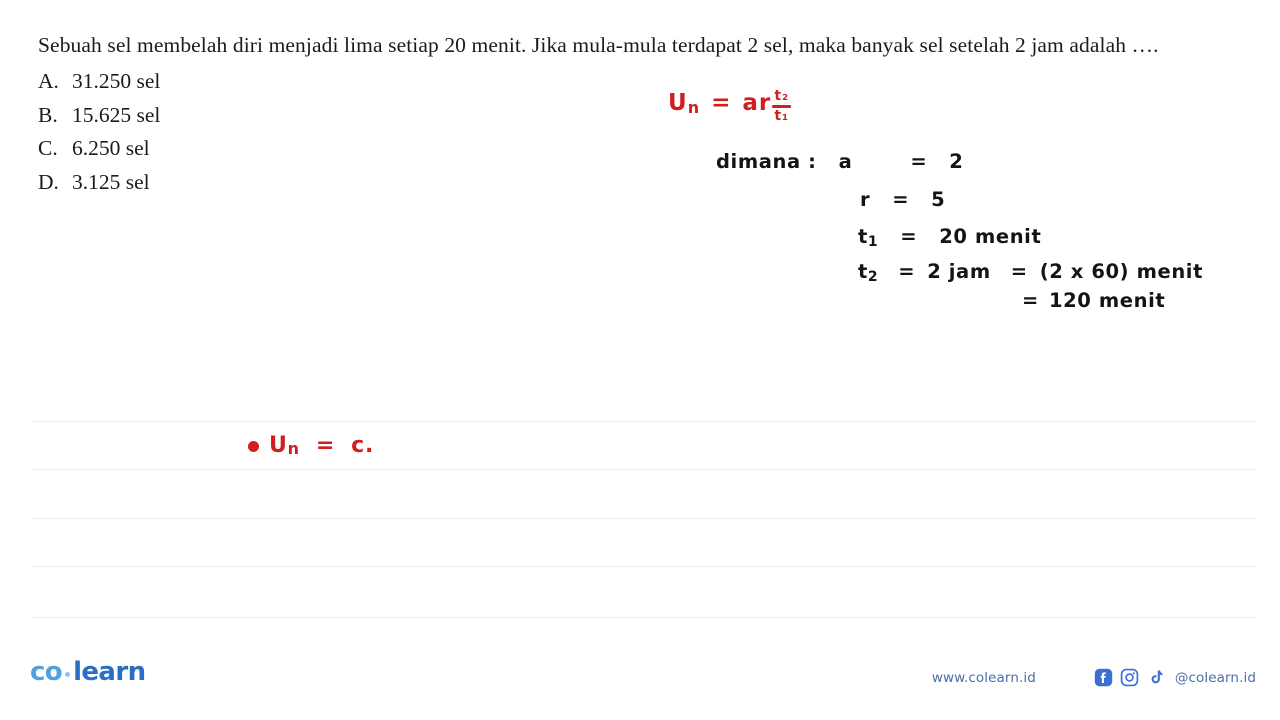 This screenshot has width=1280, height=720. I want to click on logo-text-co: co, so click(46, 672).